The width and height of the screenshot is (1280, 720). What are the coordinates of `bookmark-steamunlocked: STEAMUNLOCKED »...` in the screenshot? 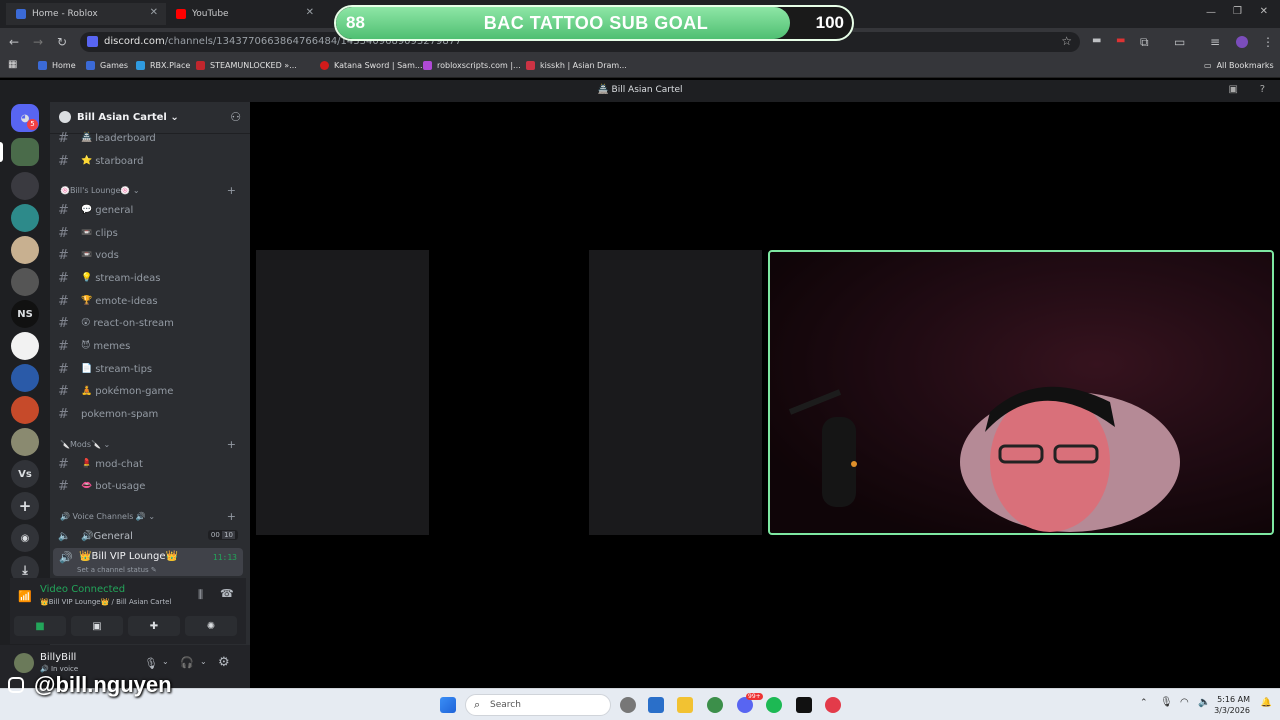 It's located at (246, 65).